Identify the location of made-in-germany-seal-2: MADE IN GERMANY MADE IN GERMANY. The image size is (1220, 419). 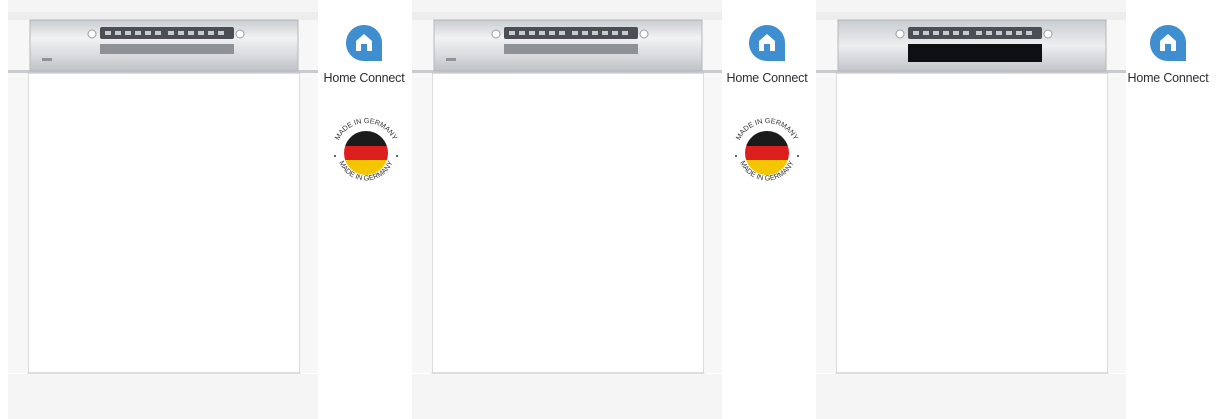
(767, 149).